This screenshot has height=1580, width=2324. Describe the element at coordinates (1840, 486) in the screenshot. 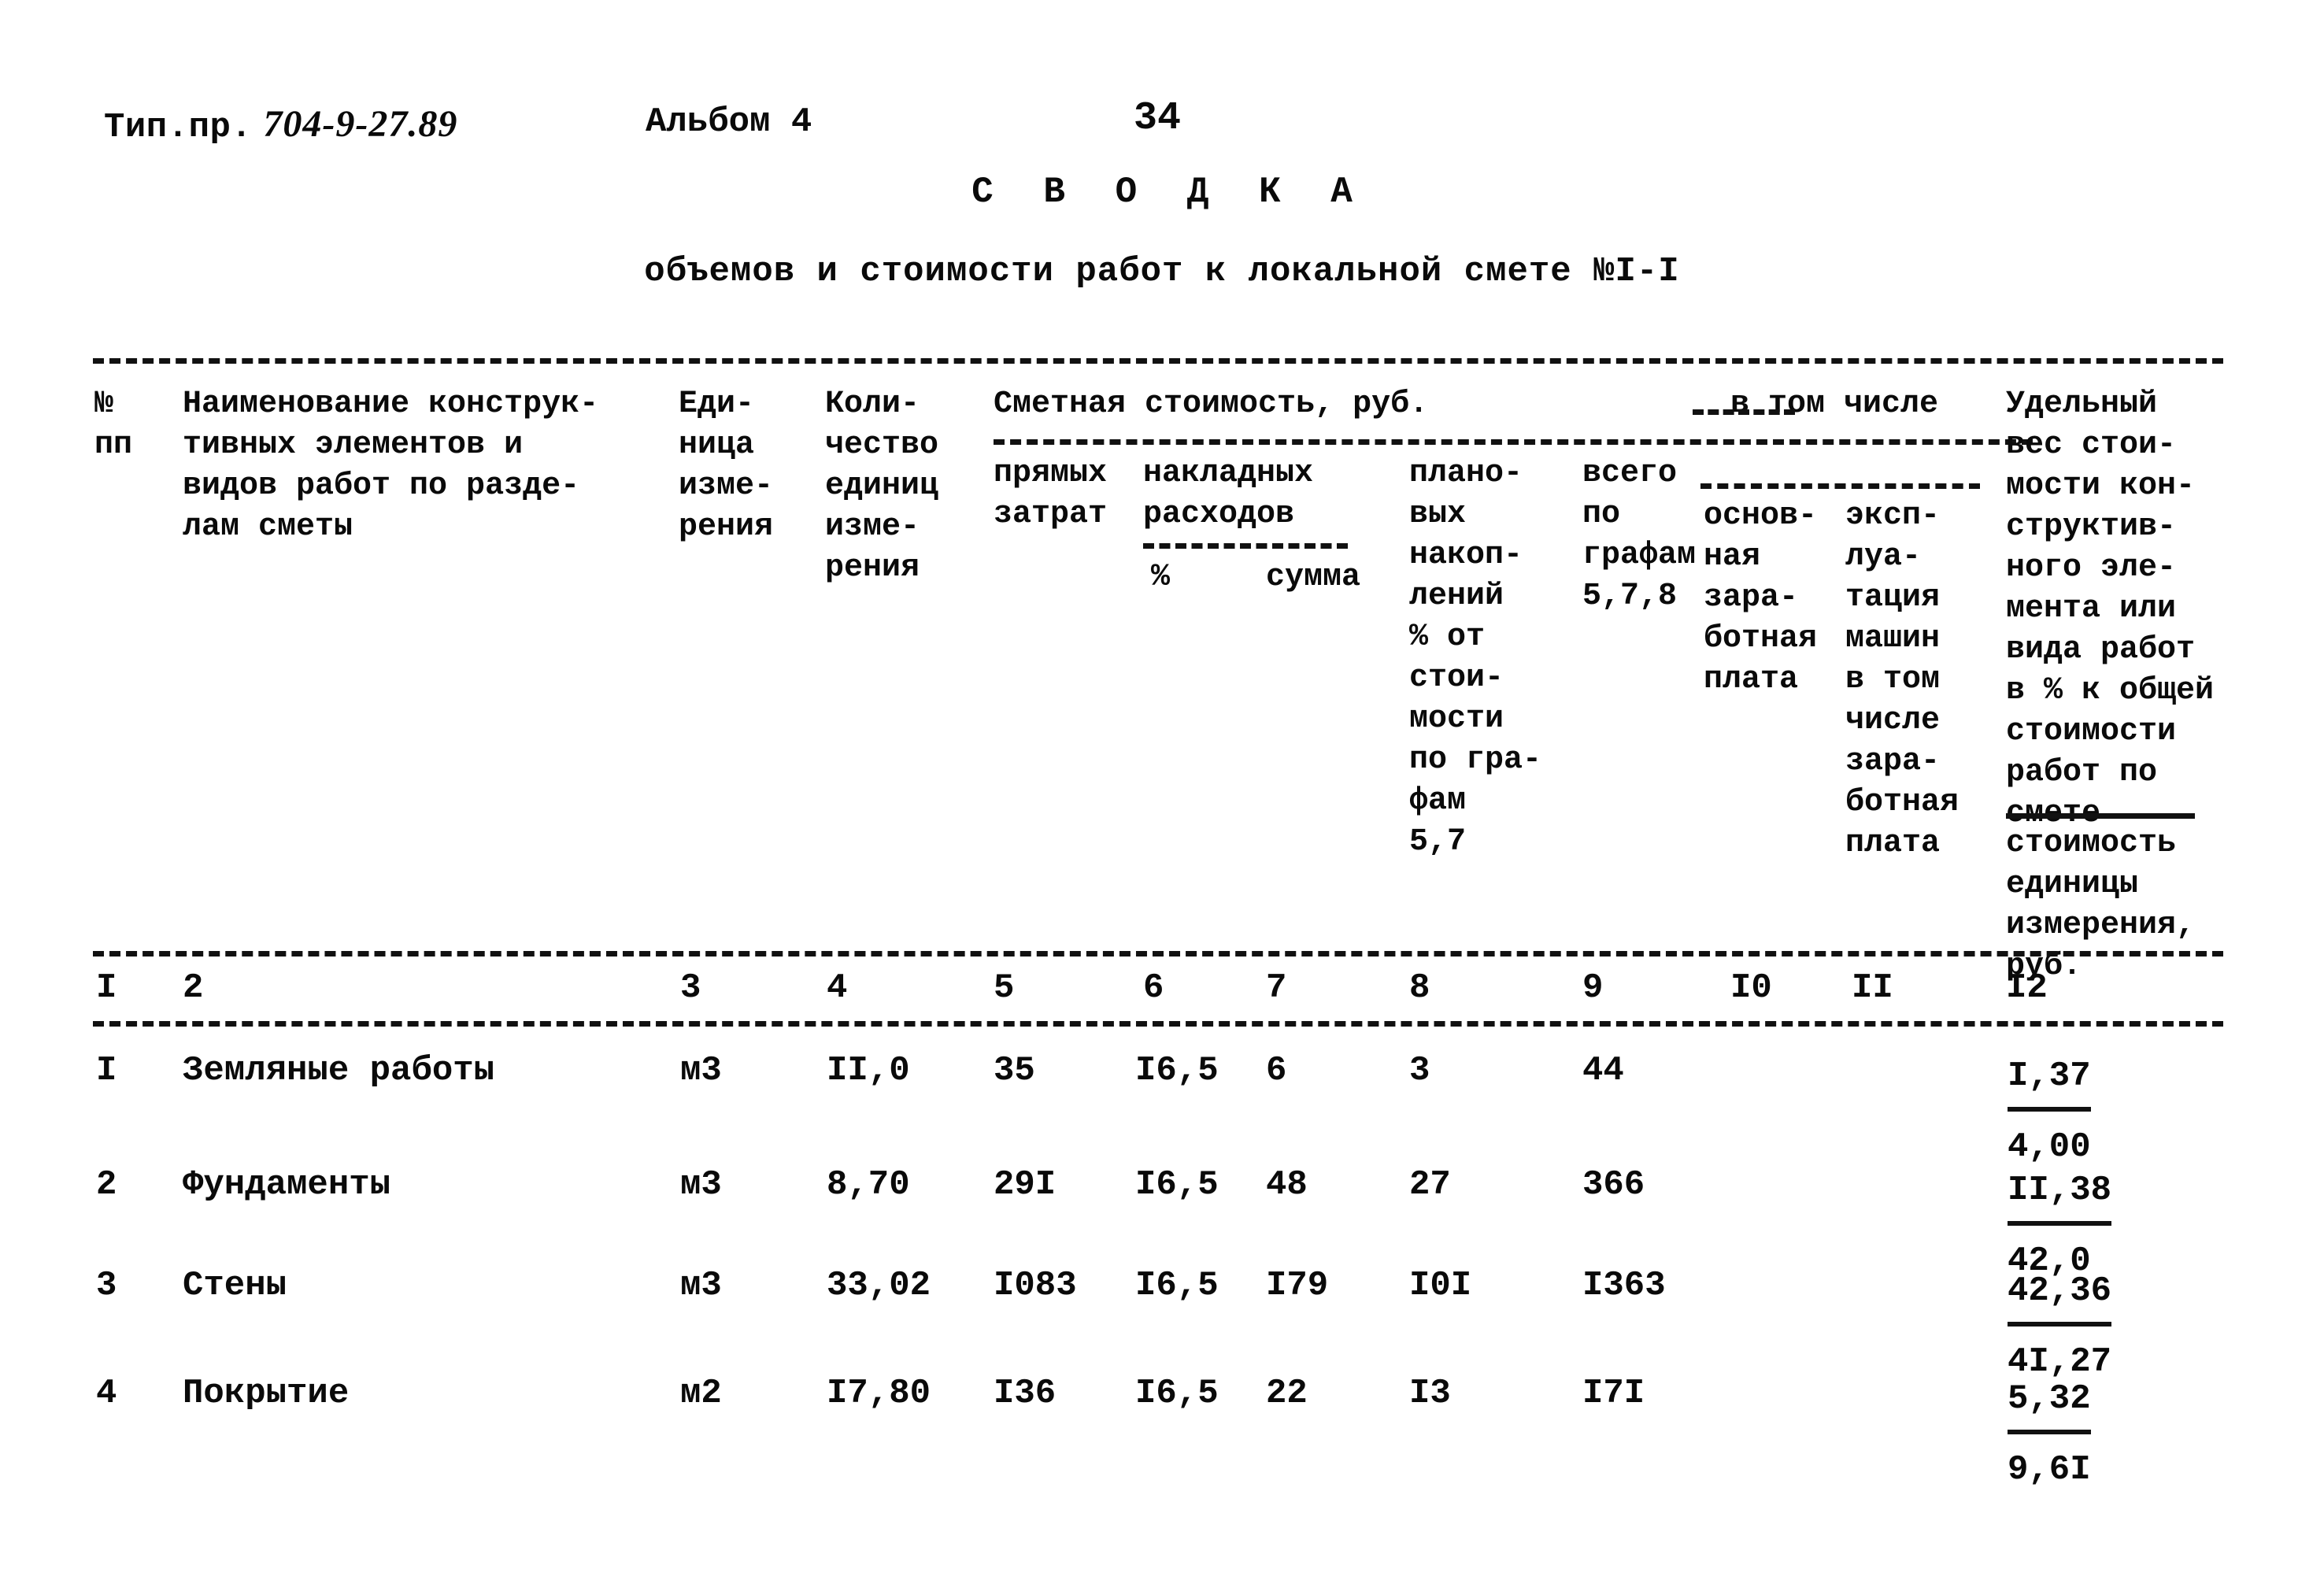

I see `included-group-bottom-rule` at that location.